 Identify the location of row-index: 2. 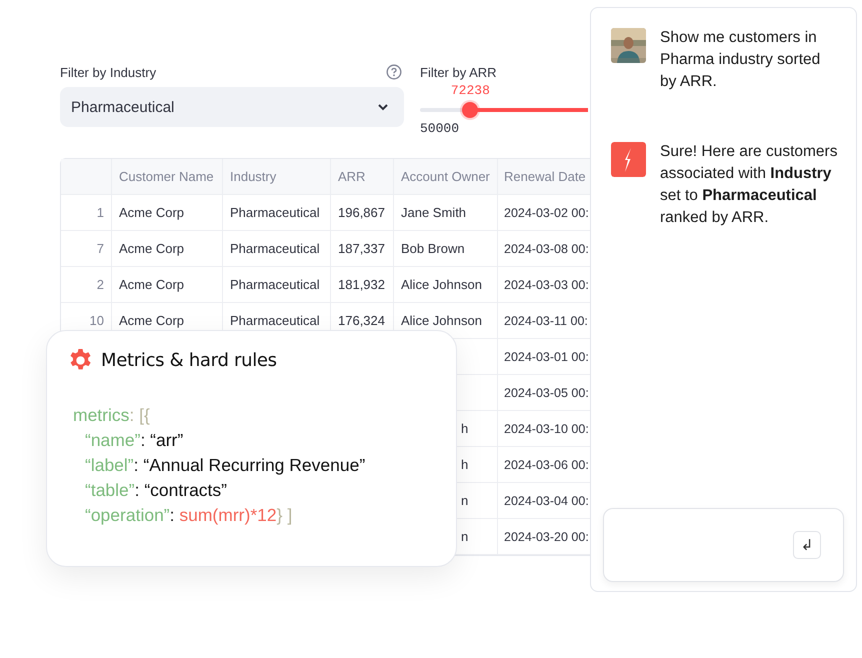
(86, 284).